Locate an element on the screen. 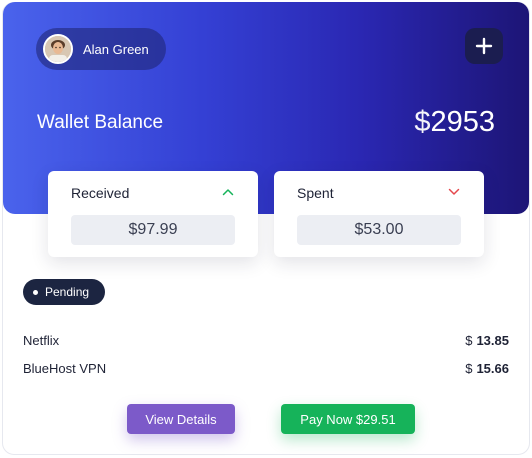 This screenshot has width=532, height=458. wallet-balance-amount: $2953 is located at coordinates (454, 122).